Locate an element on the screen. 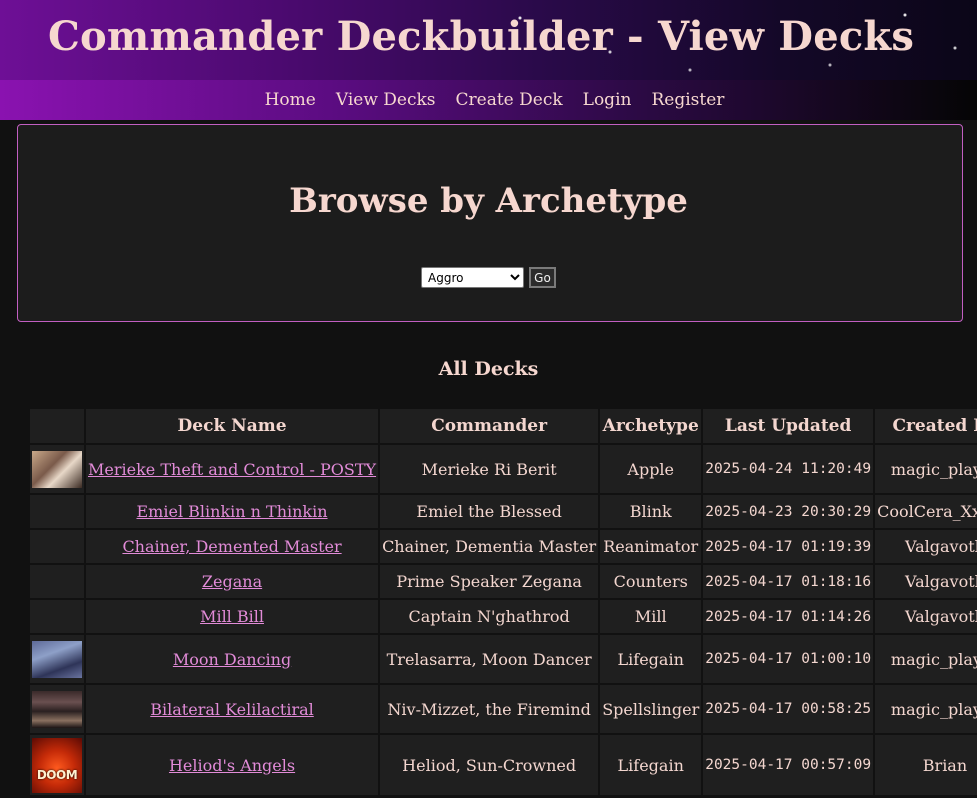 This screenshot has height=798, width=977. last-updated-cell: 2025-04-23 20:30:29 is located at coordinates (788, 511).